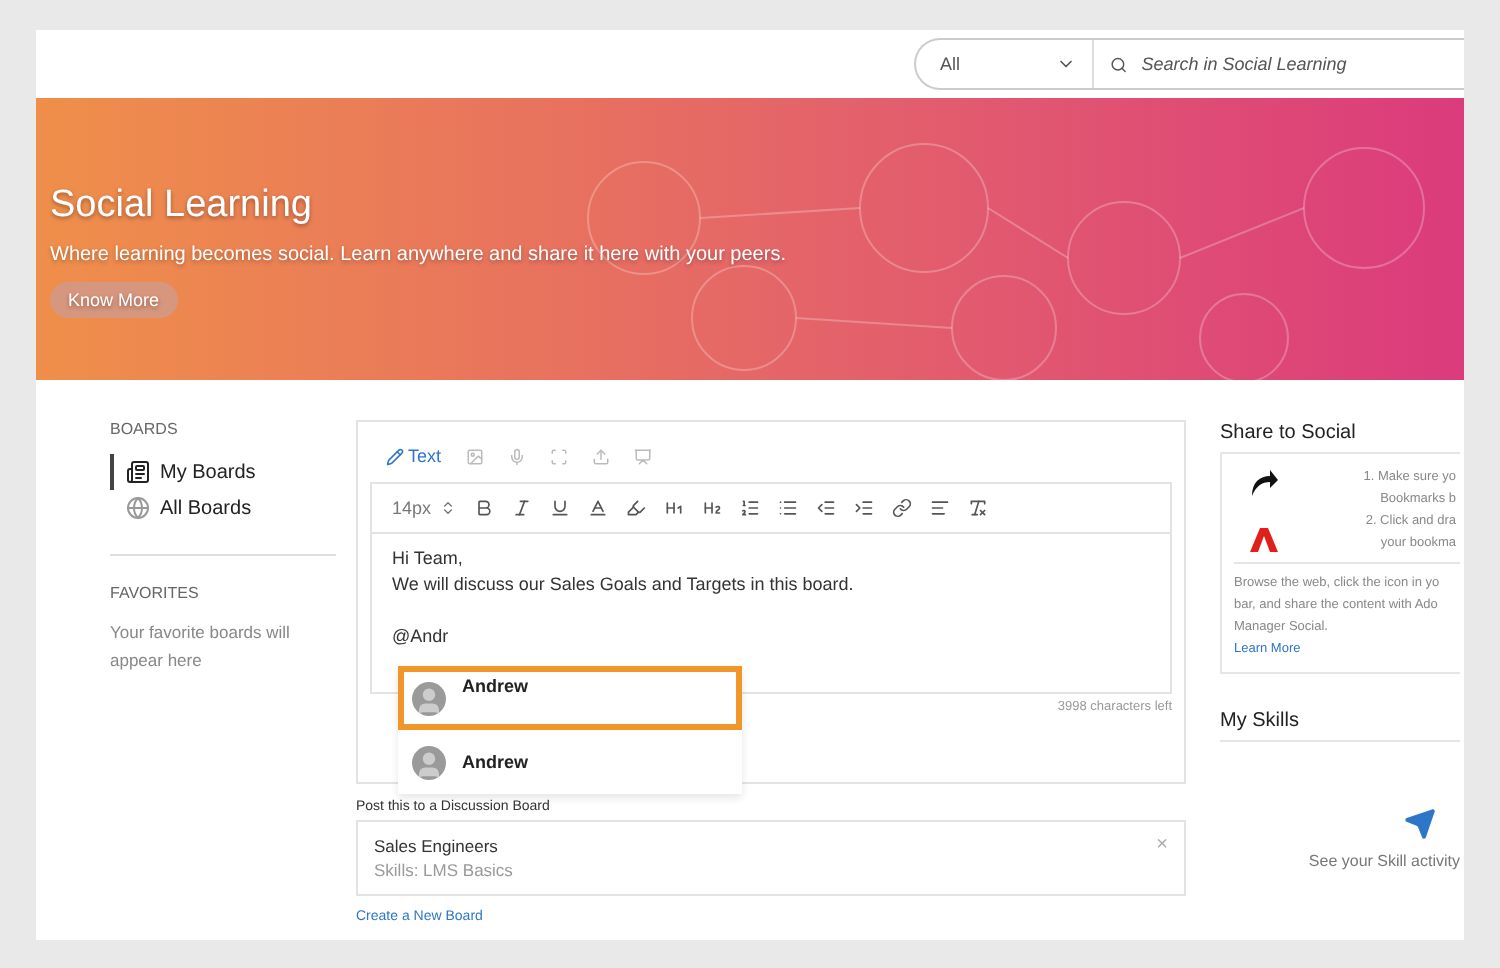 This screenshot has width=1500, height=968. What do you see at coordinates (901, 508) in the screenshot?
I see `link-icon` at bounding box center [901, 508].